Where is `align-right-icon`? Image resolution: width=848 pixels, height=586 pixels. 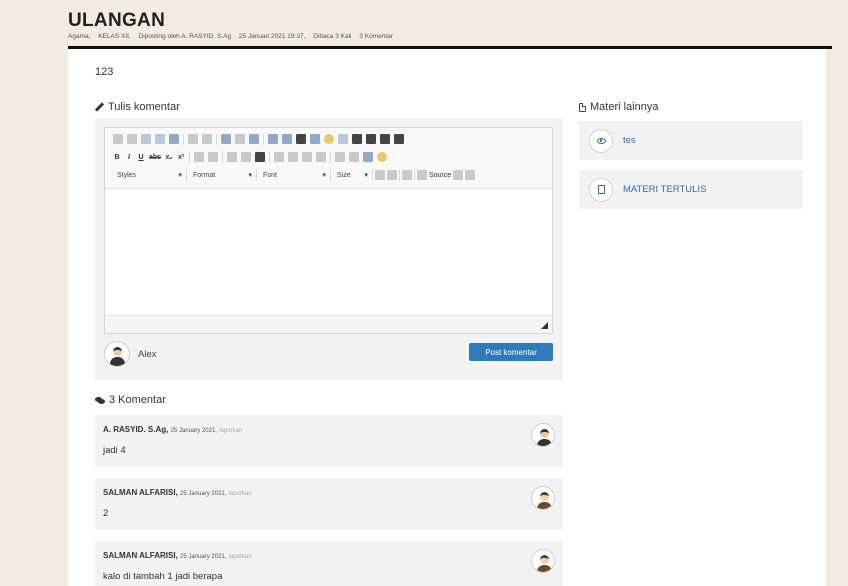
align-right-icon is located at coordinates (307, 157).